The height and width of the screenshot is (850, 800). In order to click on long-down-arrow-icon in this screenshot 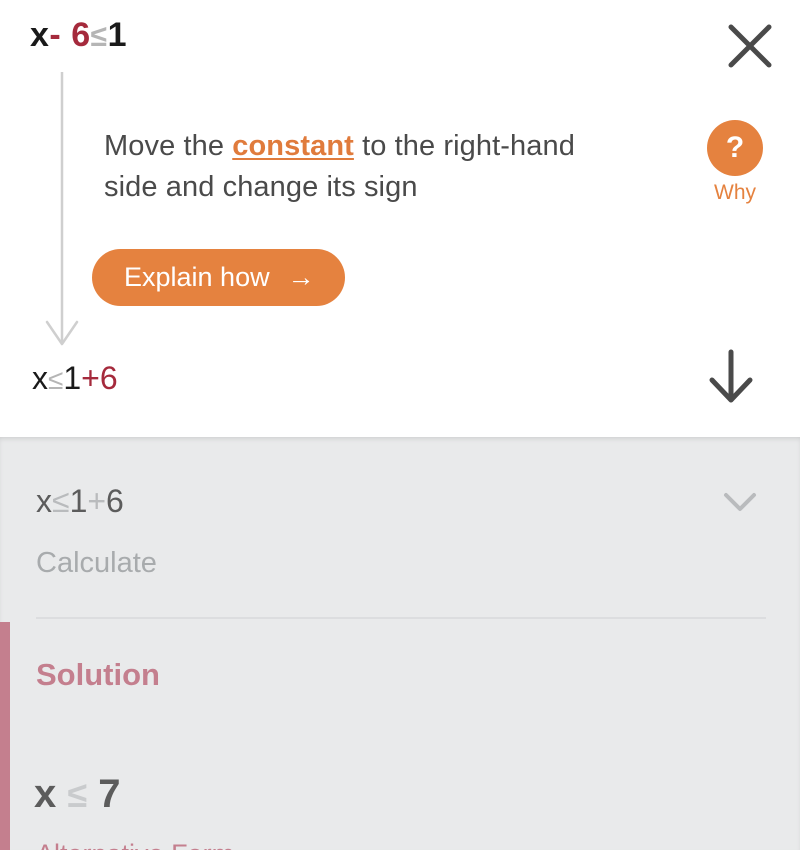, I will do `click(62, 209)`.